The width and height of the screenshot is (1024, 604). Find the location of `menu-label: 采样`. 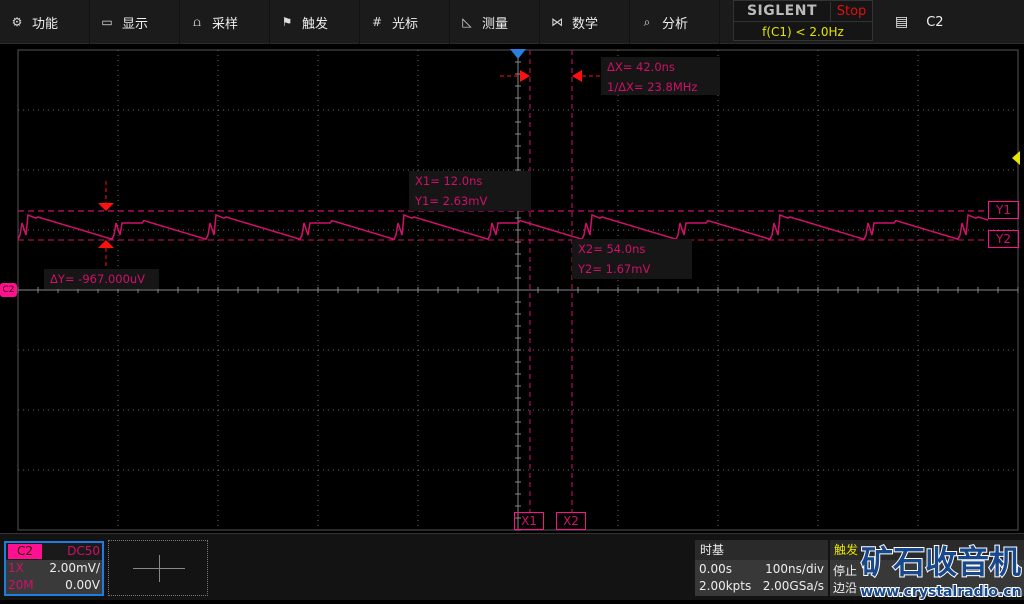

menu-label: 采样 is located at coordinates (225, 24).